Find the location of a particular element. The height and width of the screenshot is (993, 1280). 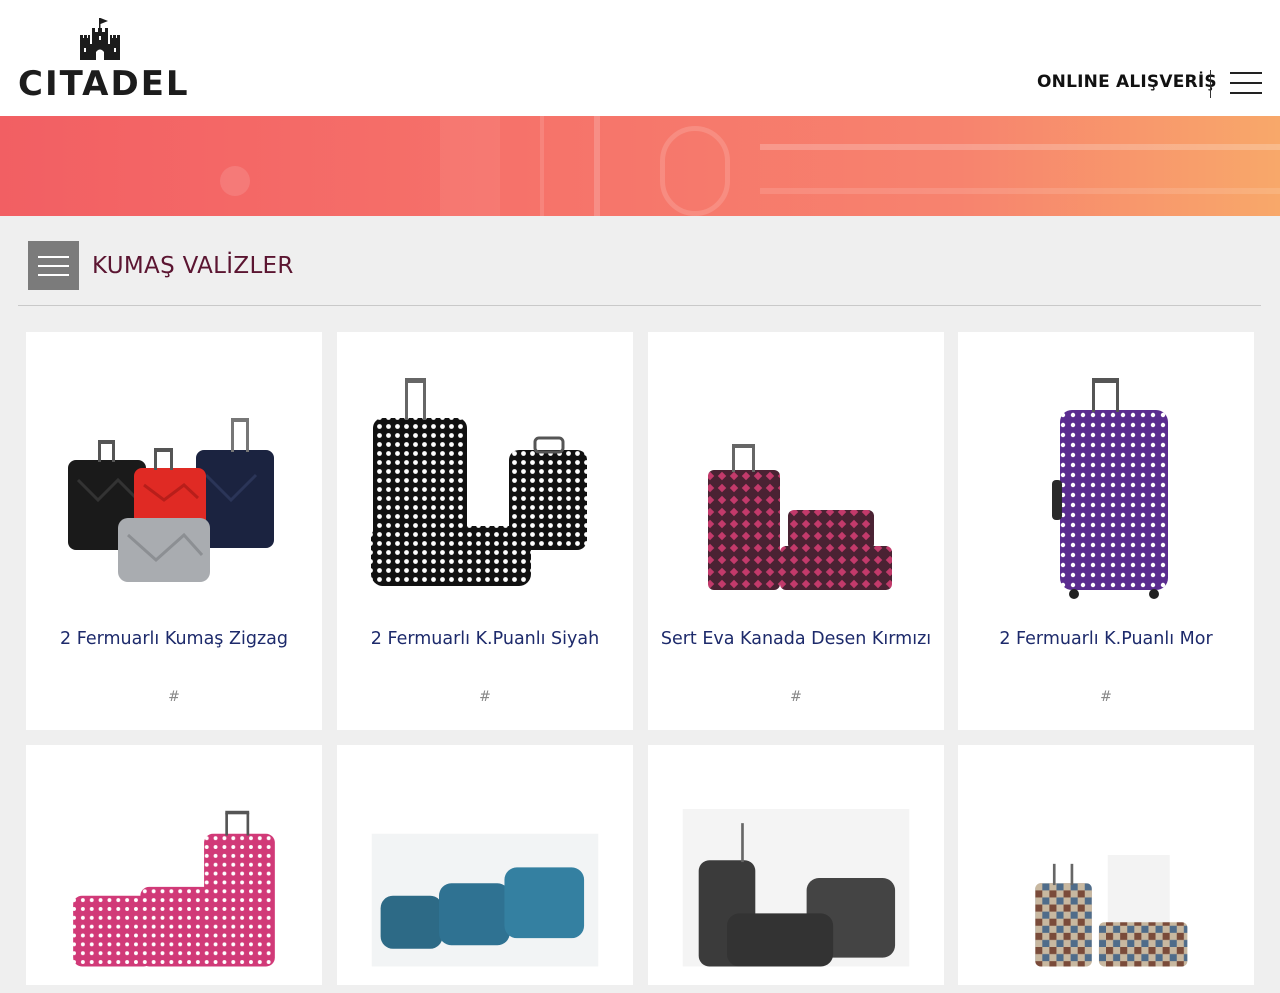

product-card: 2 Fermuarlı Kumaş Zigzag # is located at coordinates (174, 531).